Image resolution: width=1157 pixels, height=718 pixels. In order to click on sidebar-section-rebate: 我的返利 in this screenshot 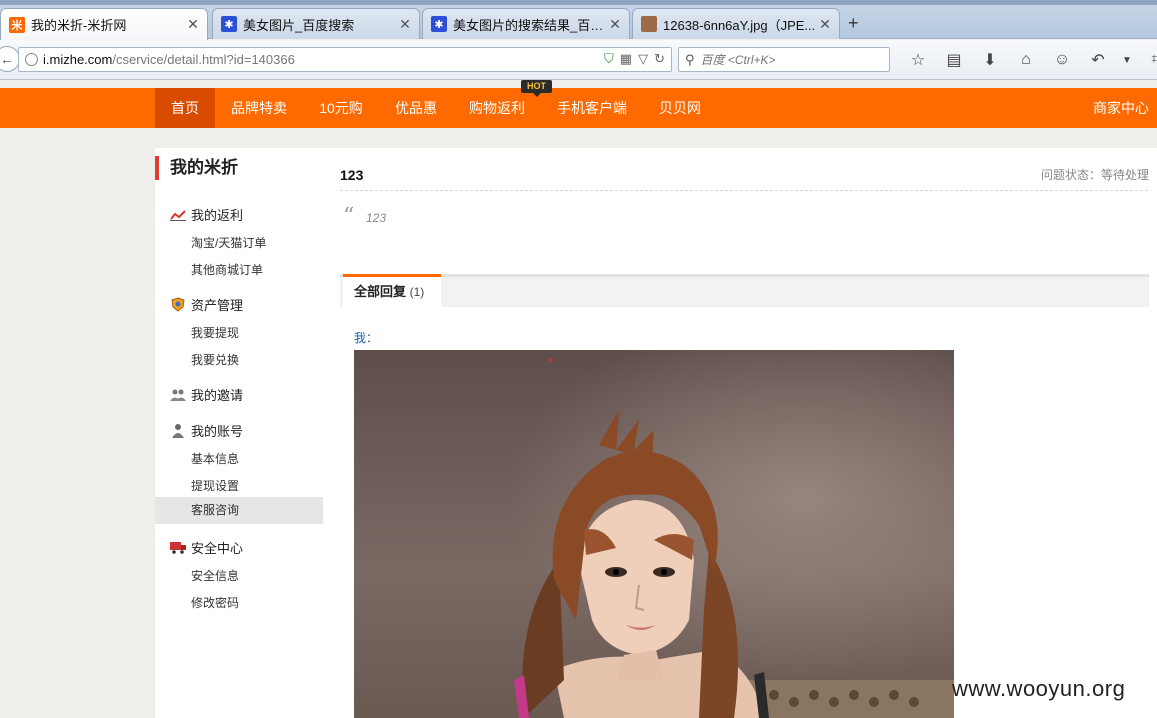, I will do `click(206, 214)`.